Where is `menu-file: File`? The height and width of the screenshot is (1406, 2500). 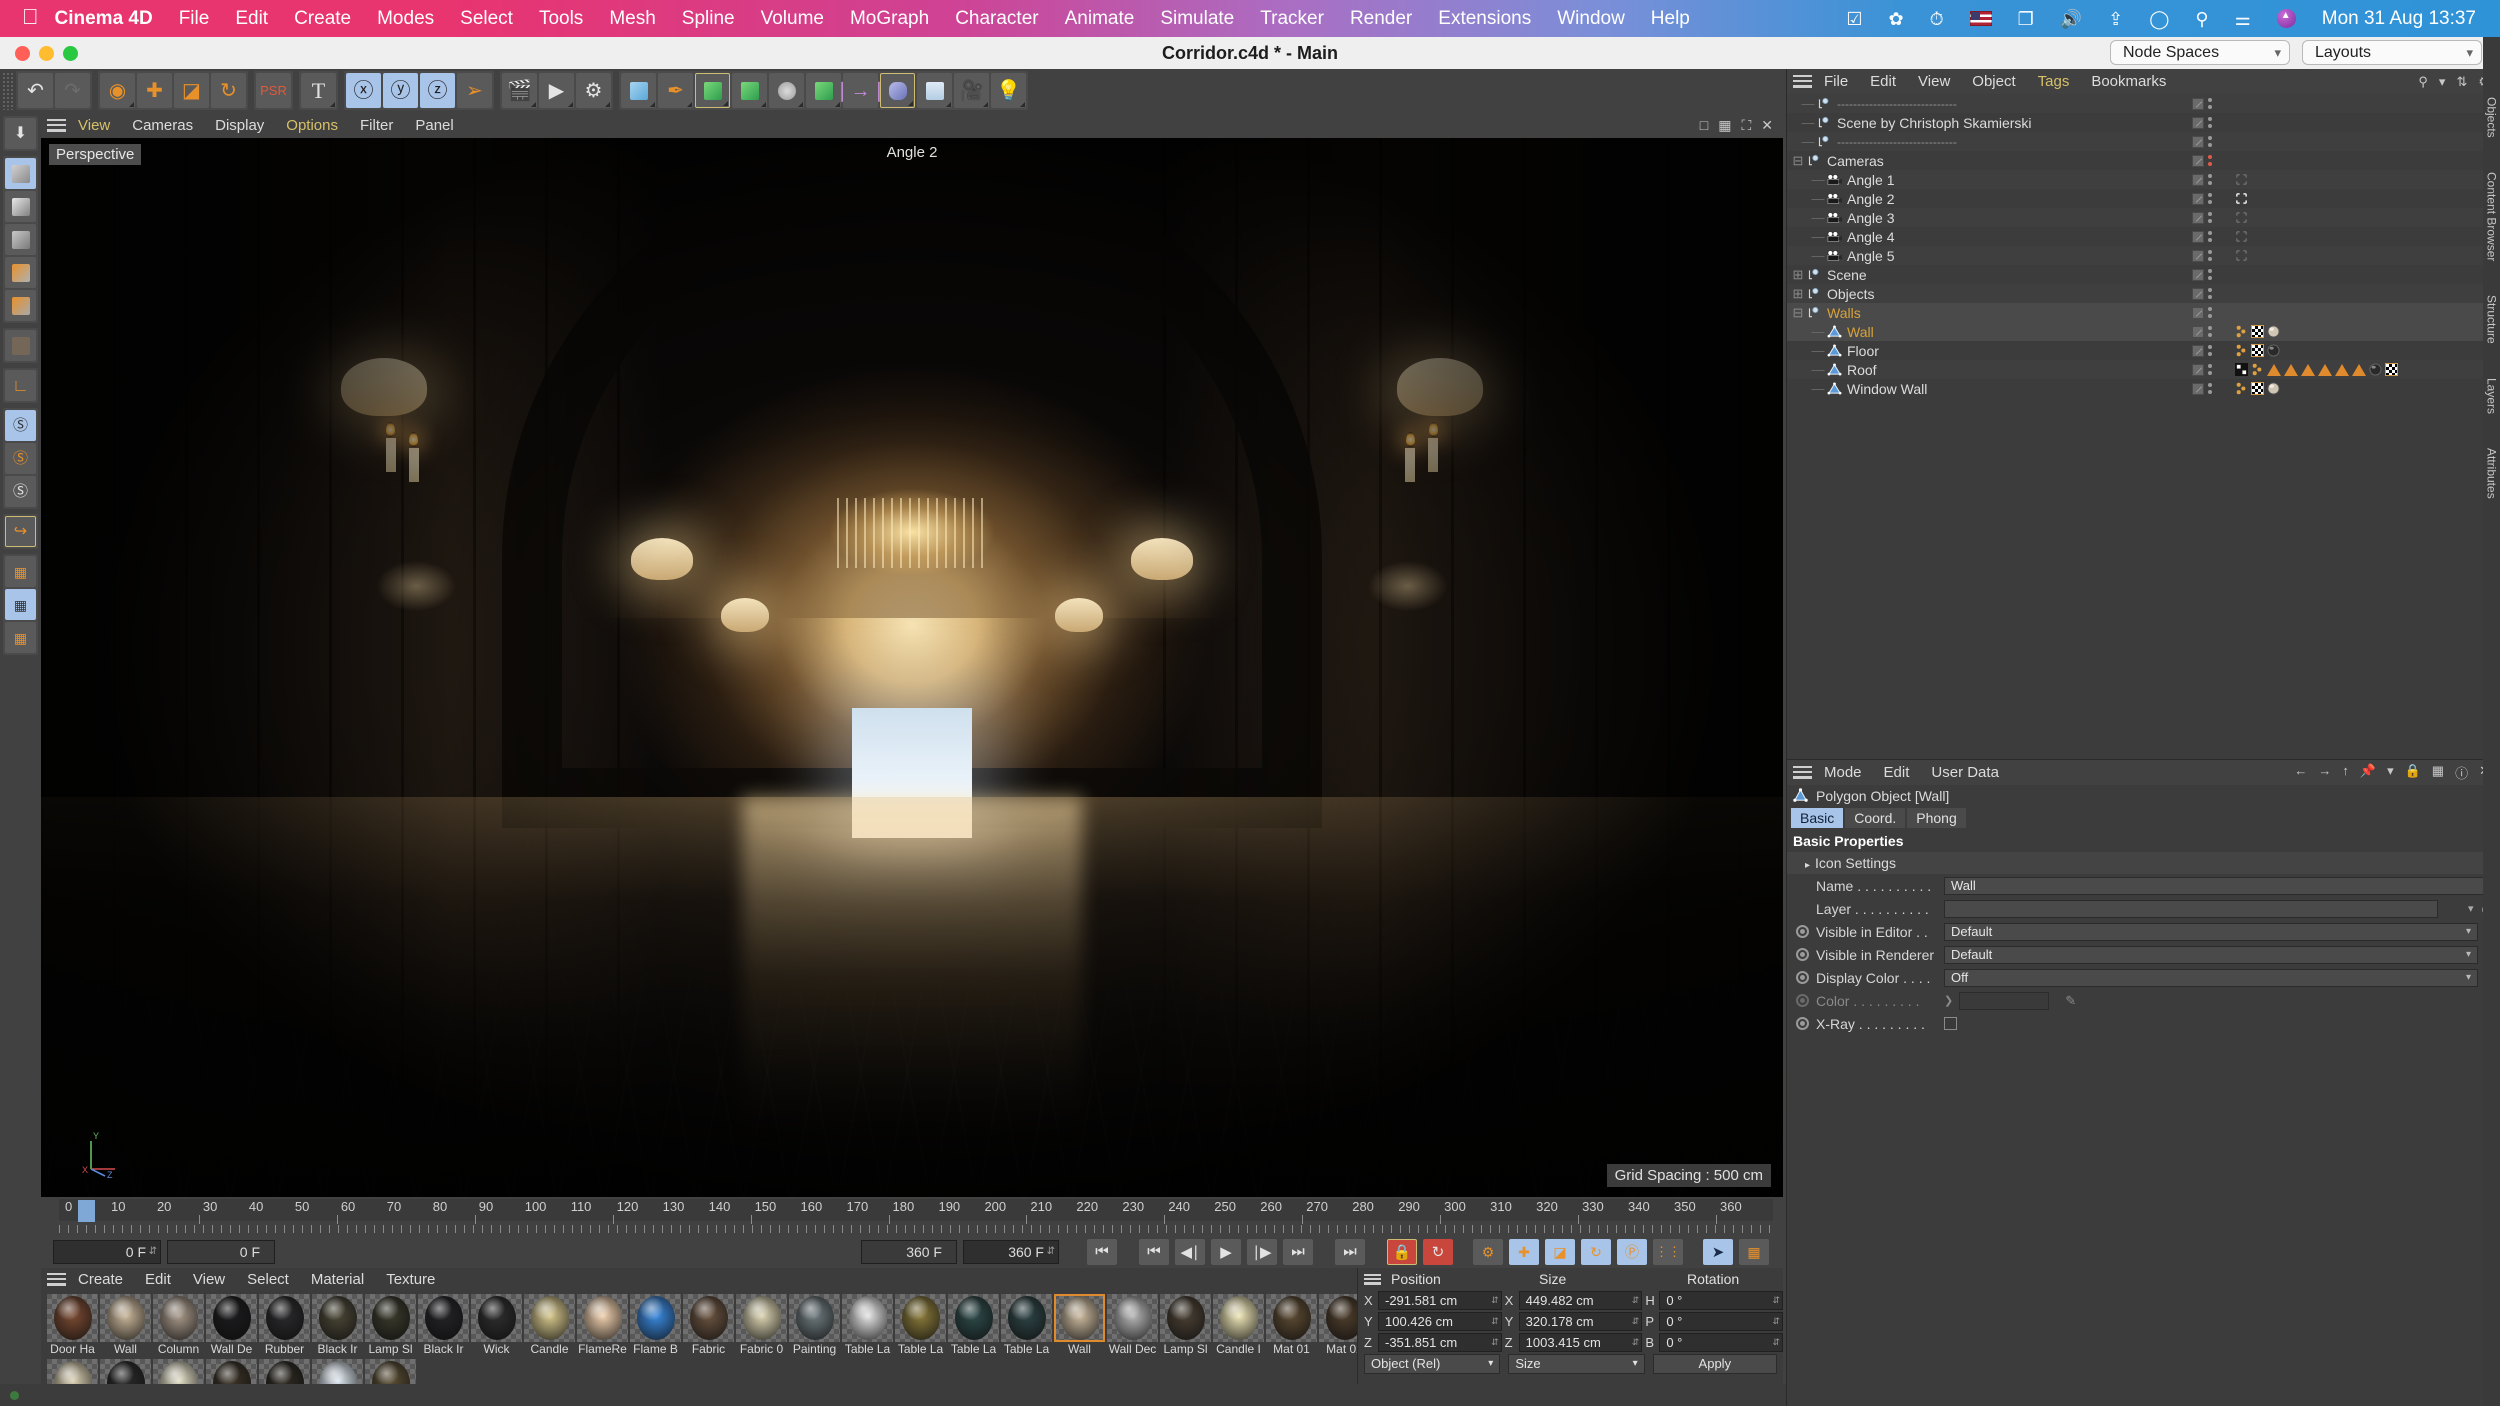 menu-file: File is located at coordinates (194, 19).